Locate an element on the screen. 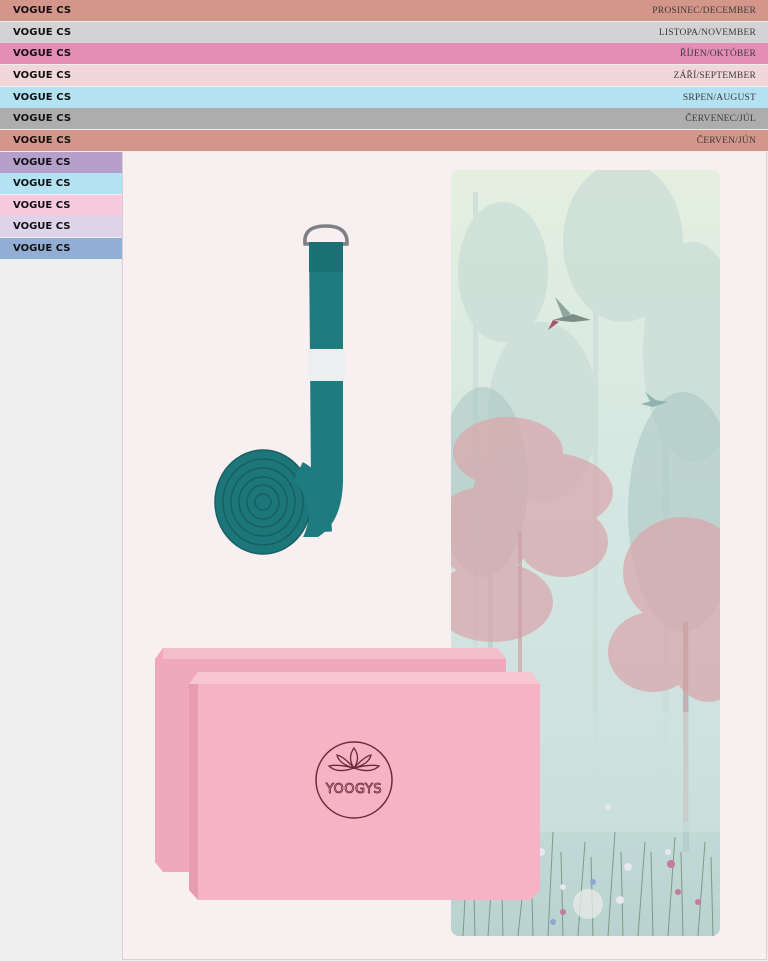  issue-month: ČERVEN/JÚN is located at coordinates (726, 140).